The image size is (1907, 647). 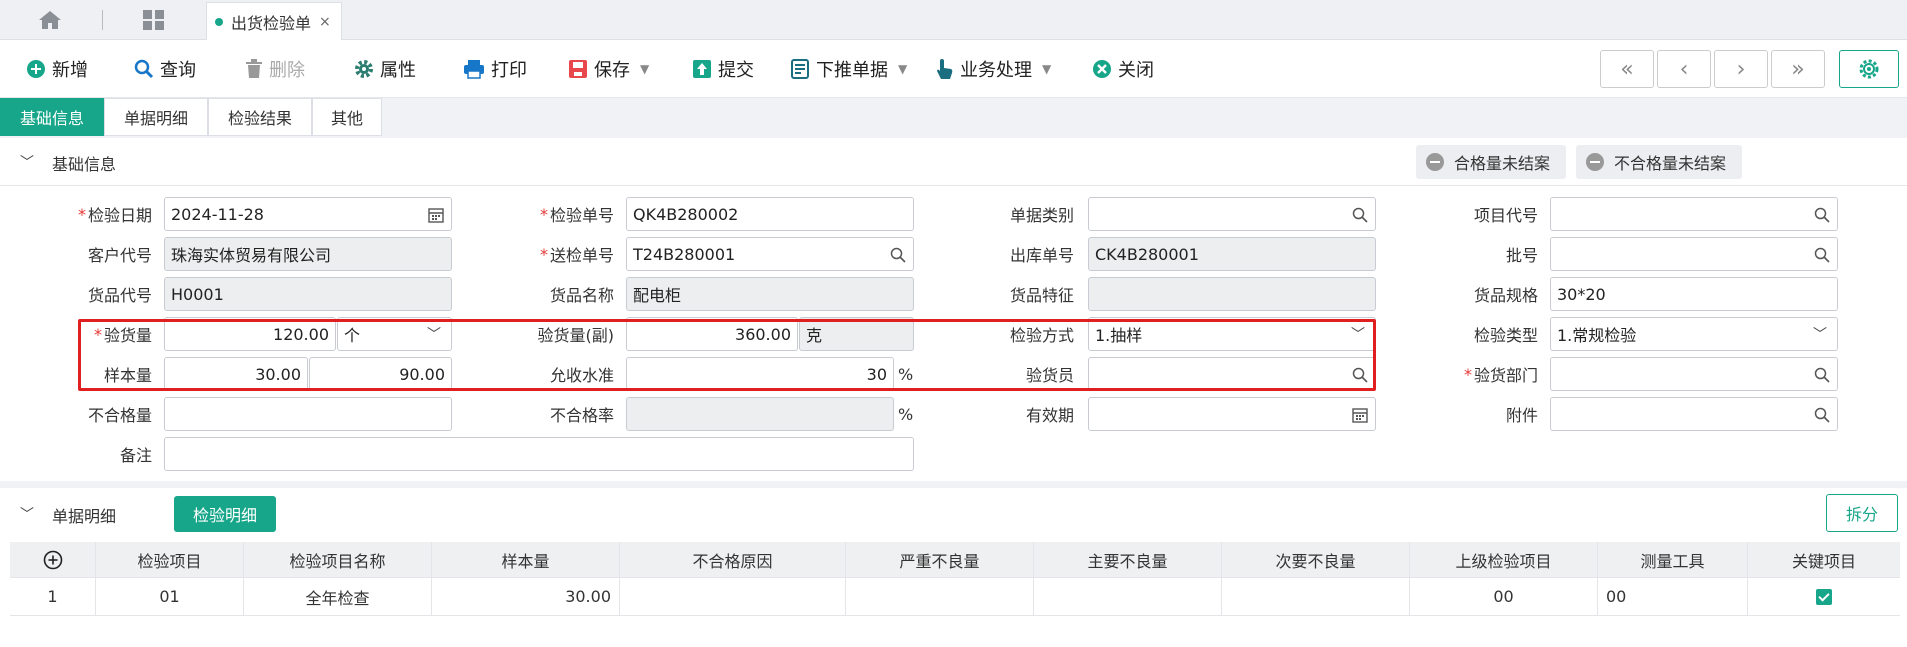 What do you see at coordinates (852, 70) in the screenshot?
I see `push-down-label: 下推单据` at bounding box center [852, 70].